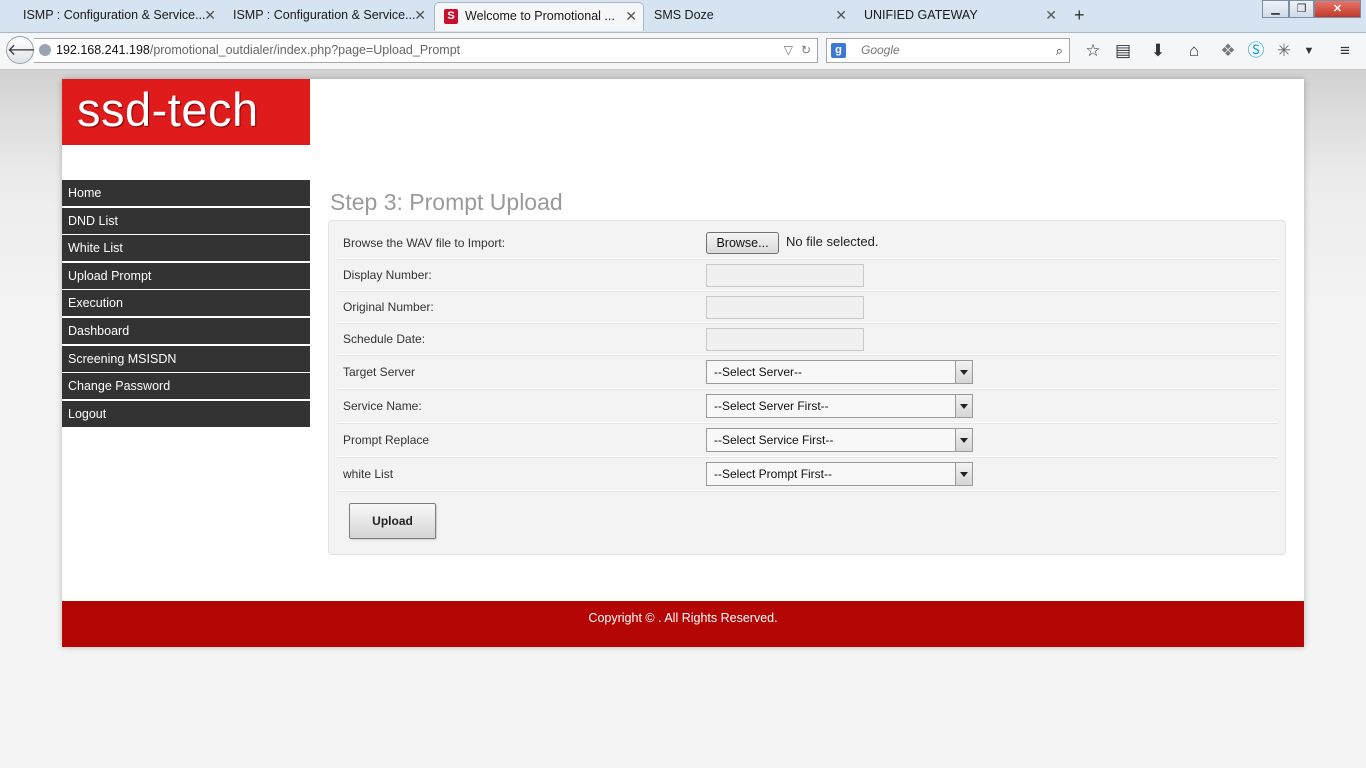 This screenshot has width=1366, height=768. Describe the element at coordinates (785, 275) in the screenshot. I see `display-number-field` at that location.